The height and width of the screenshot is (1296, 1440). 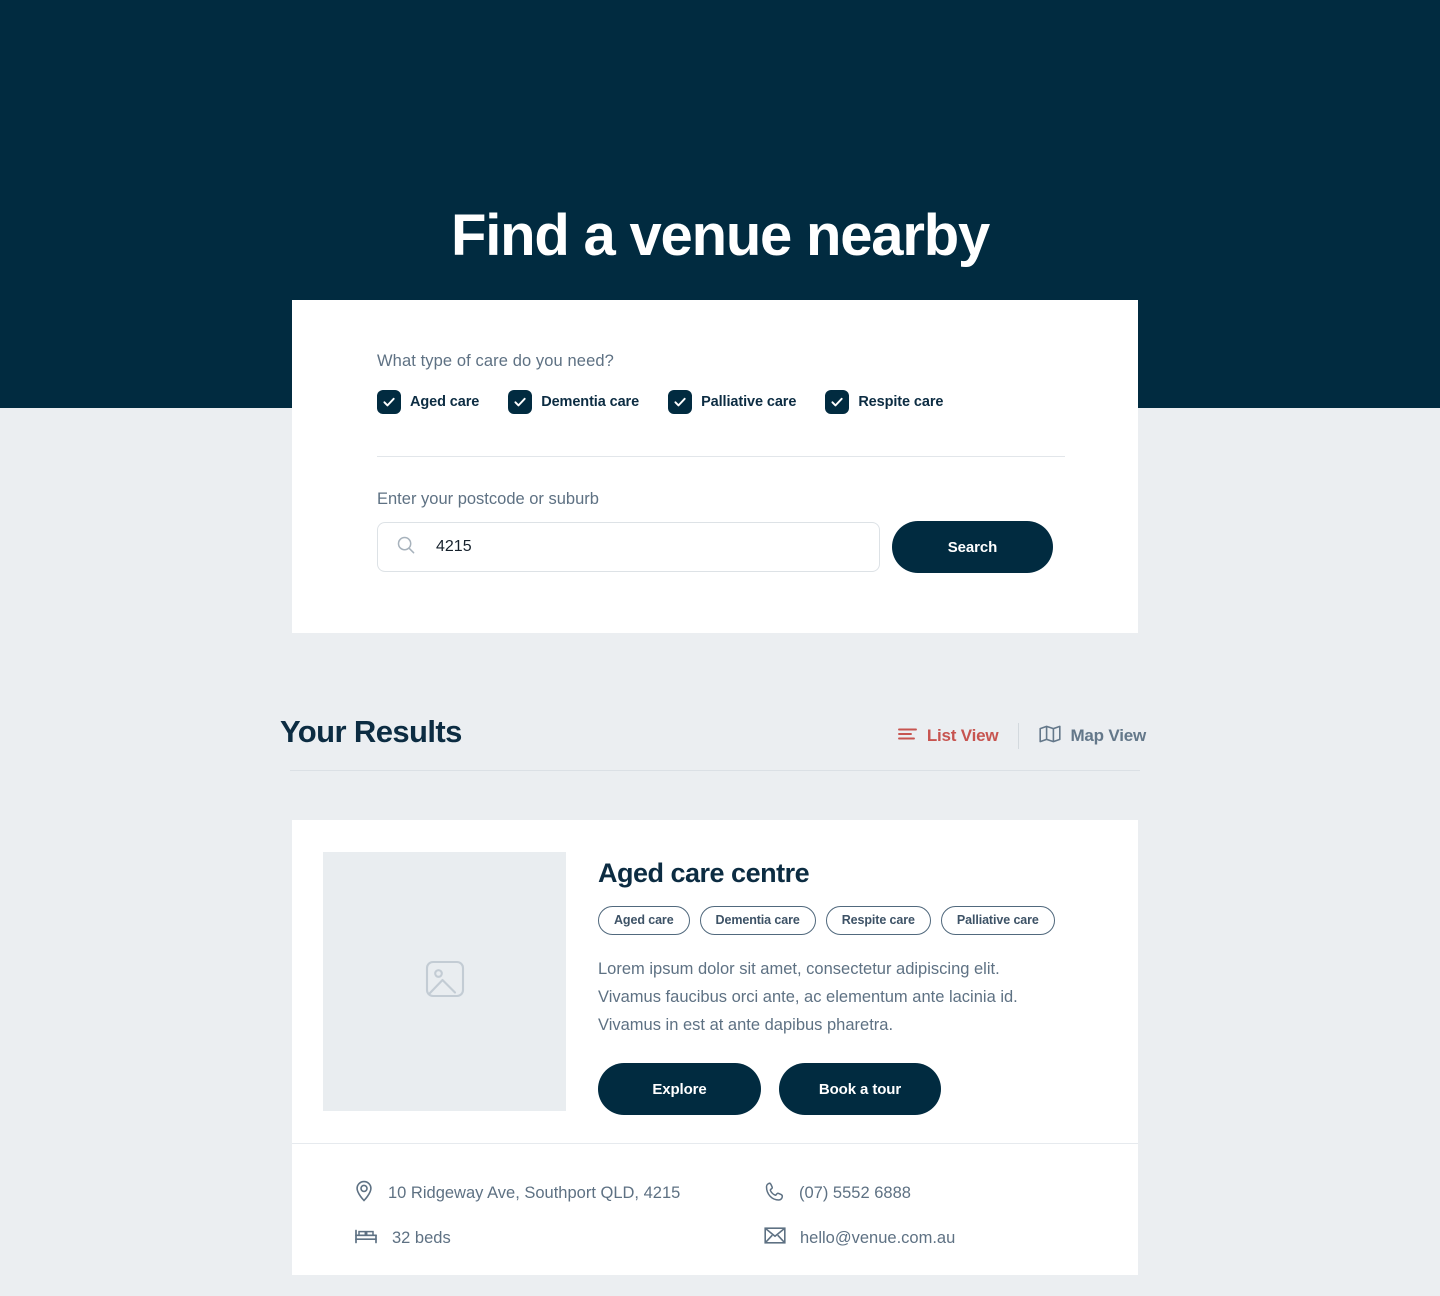 I want to click on care-type-question: What type of care do you need?, so click(x=495, y=361).